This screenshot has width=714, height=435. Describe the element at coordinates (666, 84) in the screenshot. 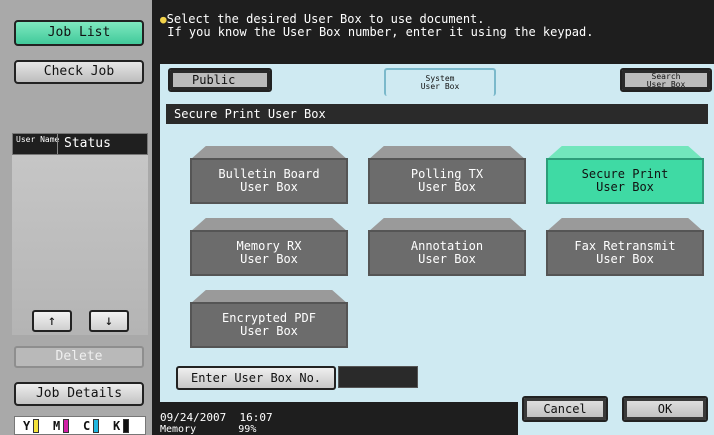

I see `tab-search-label-2: User Box` at that location.